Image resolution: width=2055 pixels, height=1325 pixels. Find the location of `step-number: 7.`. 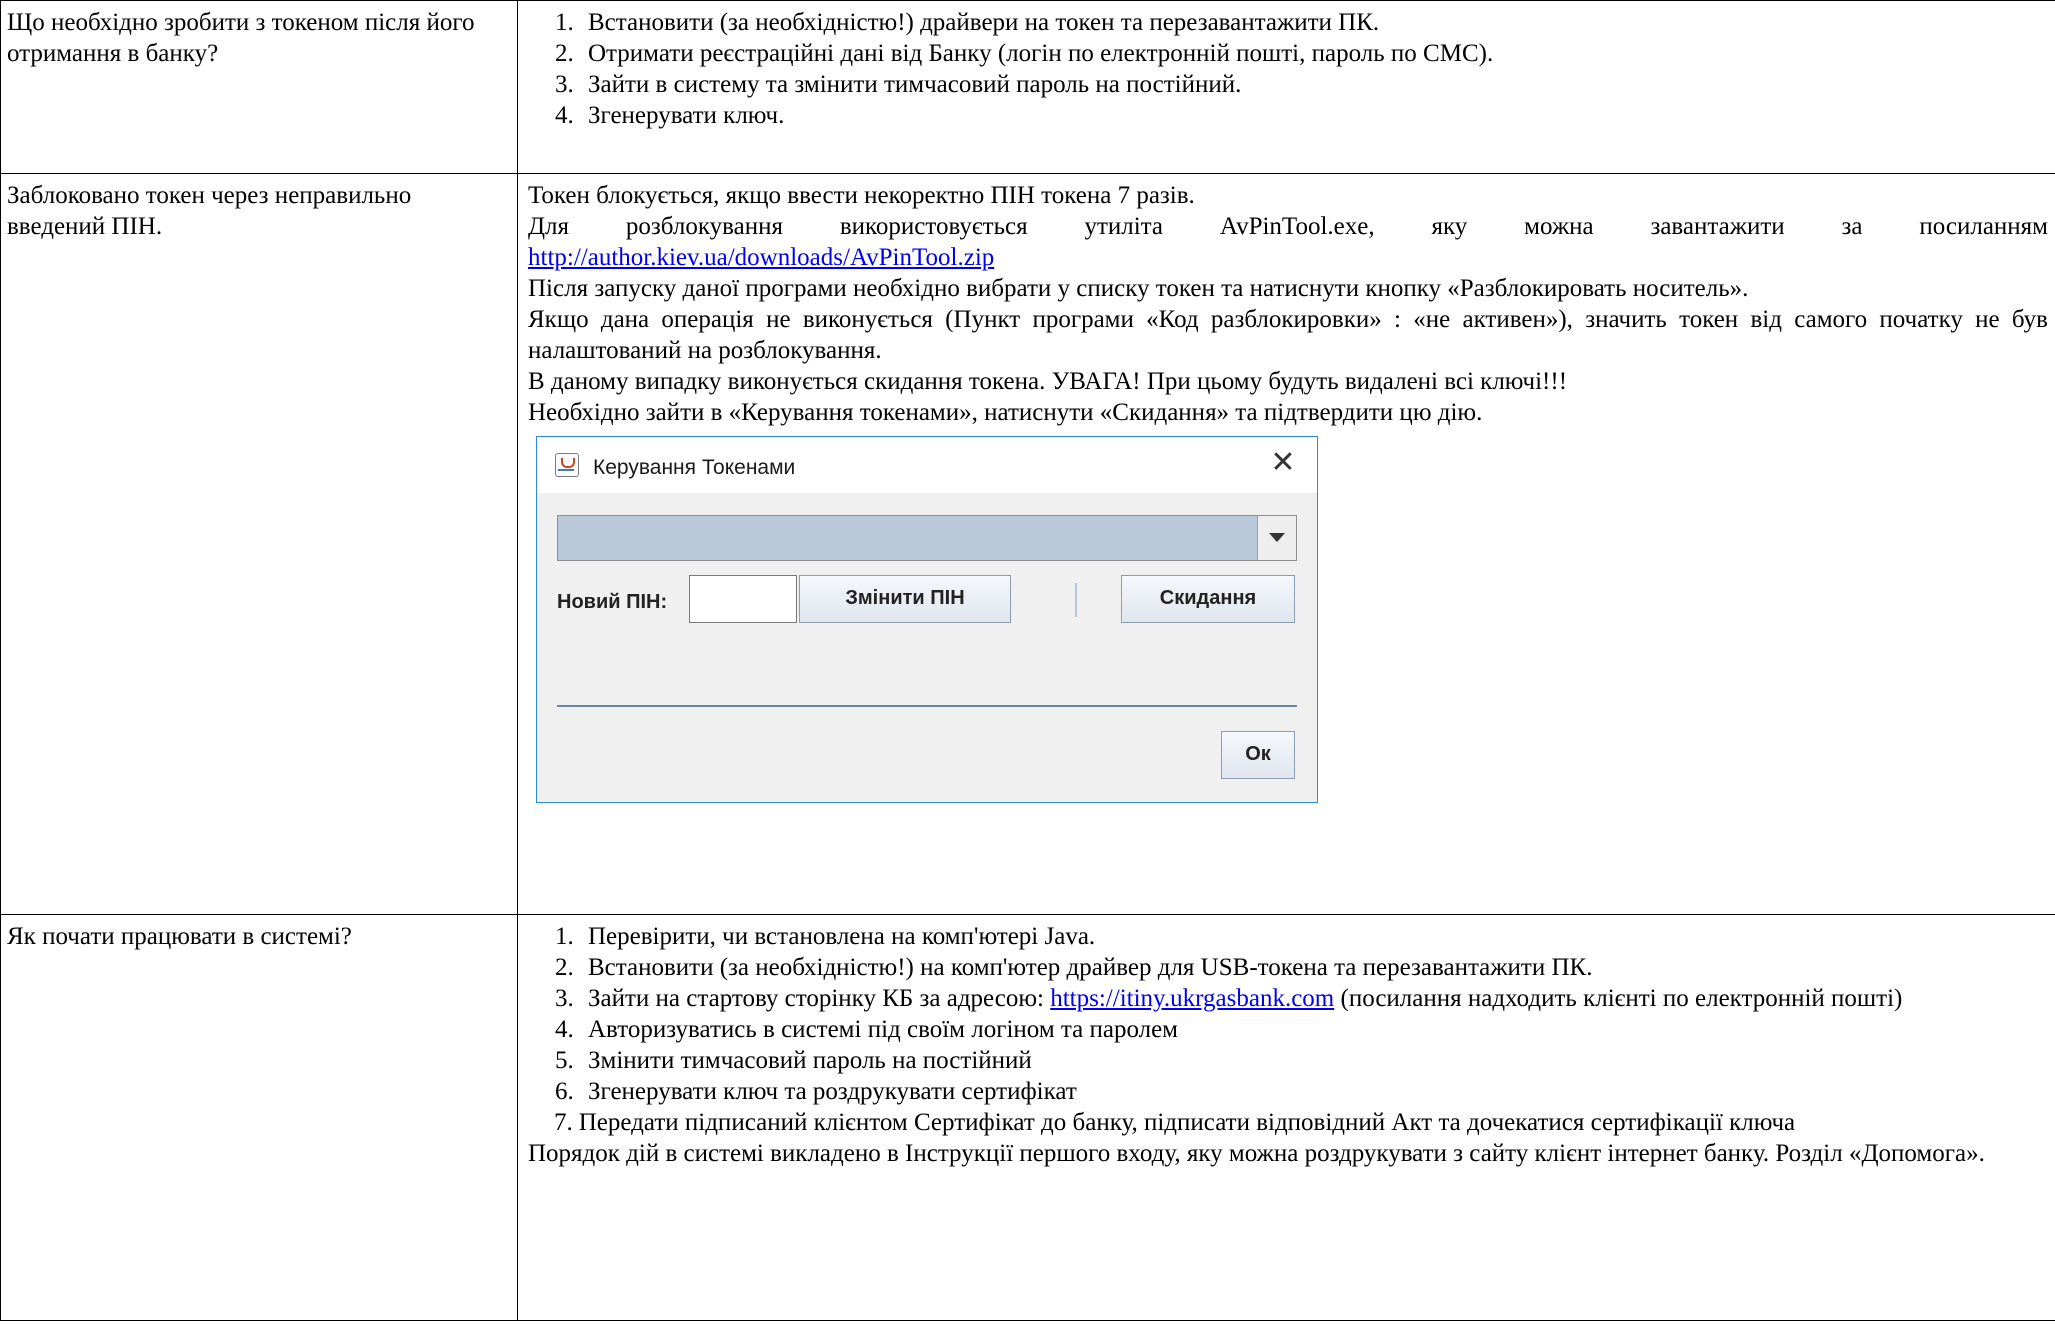

step-number: 7. is located at coordinates (563, 1122).